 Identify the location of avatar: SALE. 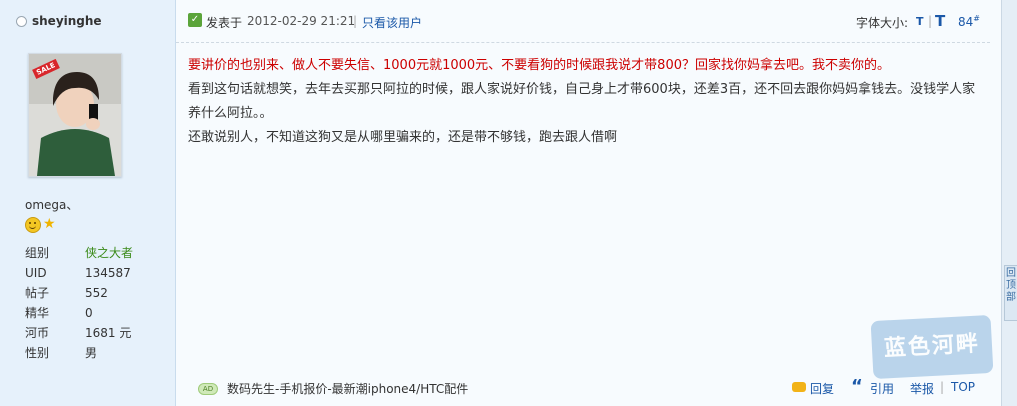
(75, 115).